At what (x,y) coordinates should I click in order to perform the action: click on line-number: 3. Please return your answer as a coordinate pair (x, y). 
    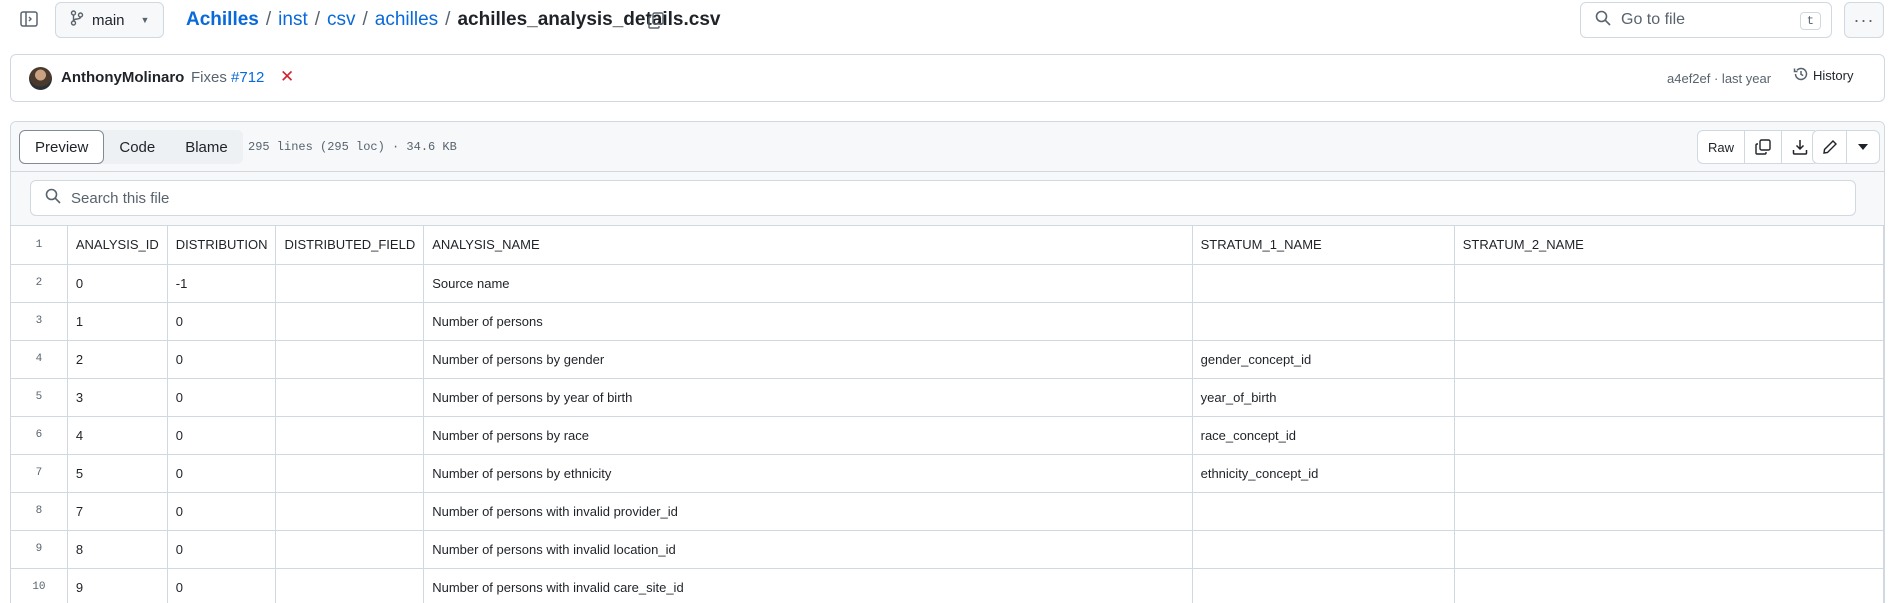
    Looking at the image, I should click on (39, 321).